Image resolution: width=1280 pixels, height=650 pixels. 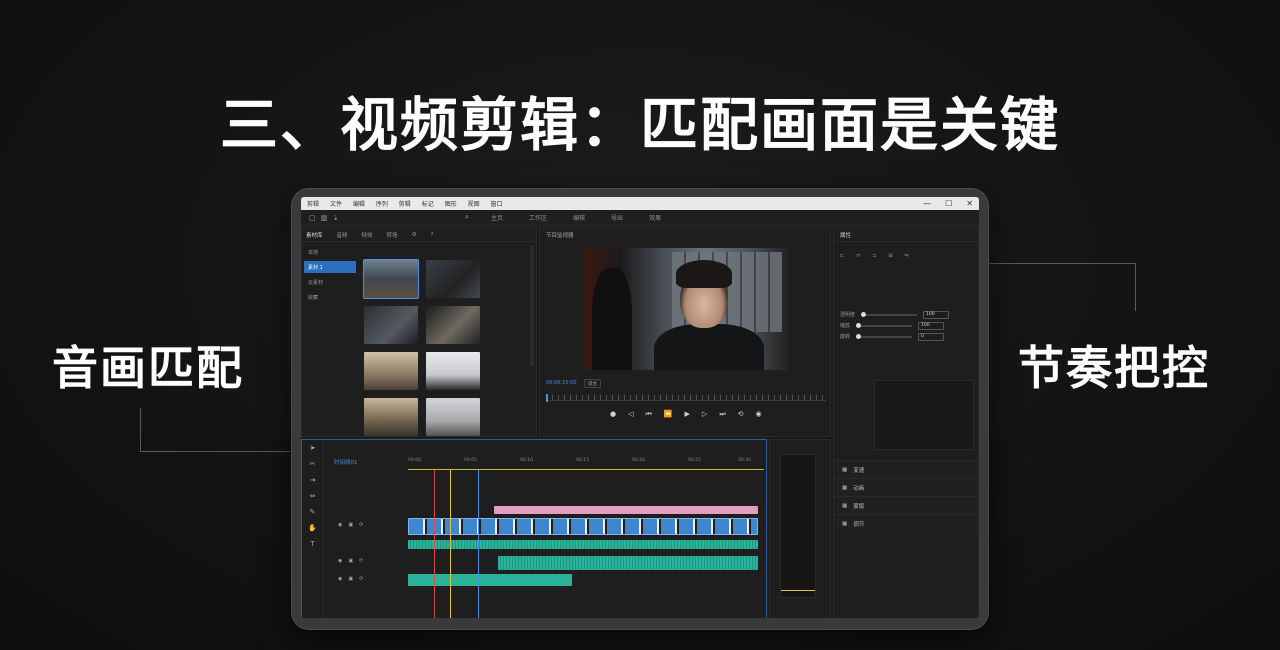 What do you see at coordinates (842, 256) in the screenshot?
I see `align-left-icon: ⊏` at bounding box center [842, 256].